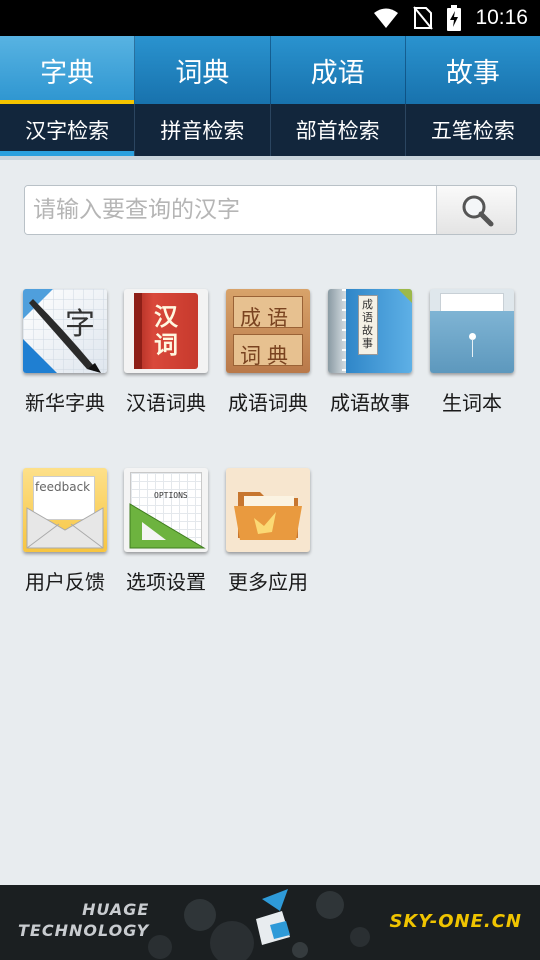  I want to click on app-label: 成语故事, so click(370, 403).